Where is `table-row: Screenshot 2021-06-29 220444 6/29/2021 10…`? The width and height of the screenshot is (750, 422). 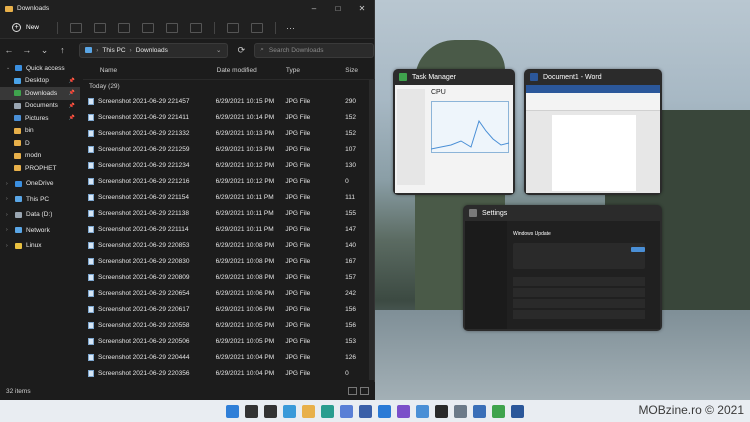
table-row: Screenshot 2021-06-29 220444 6/29/2021 10… is located at coordinates (229, 357).